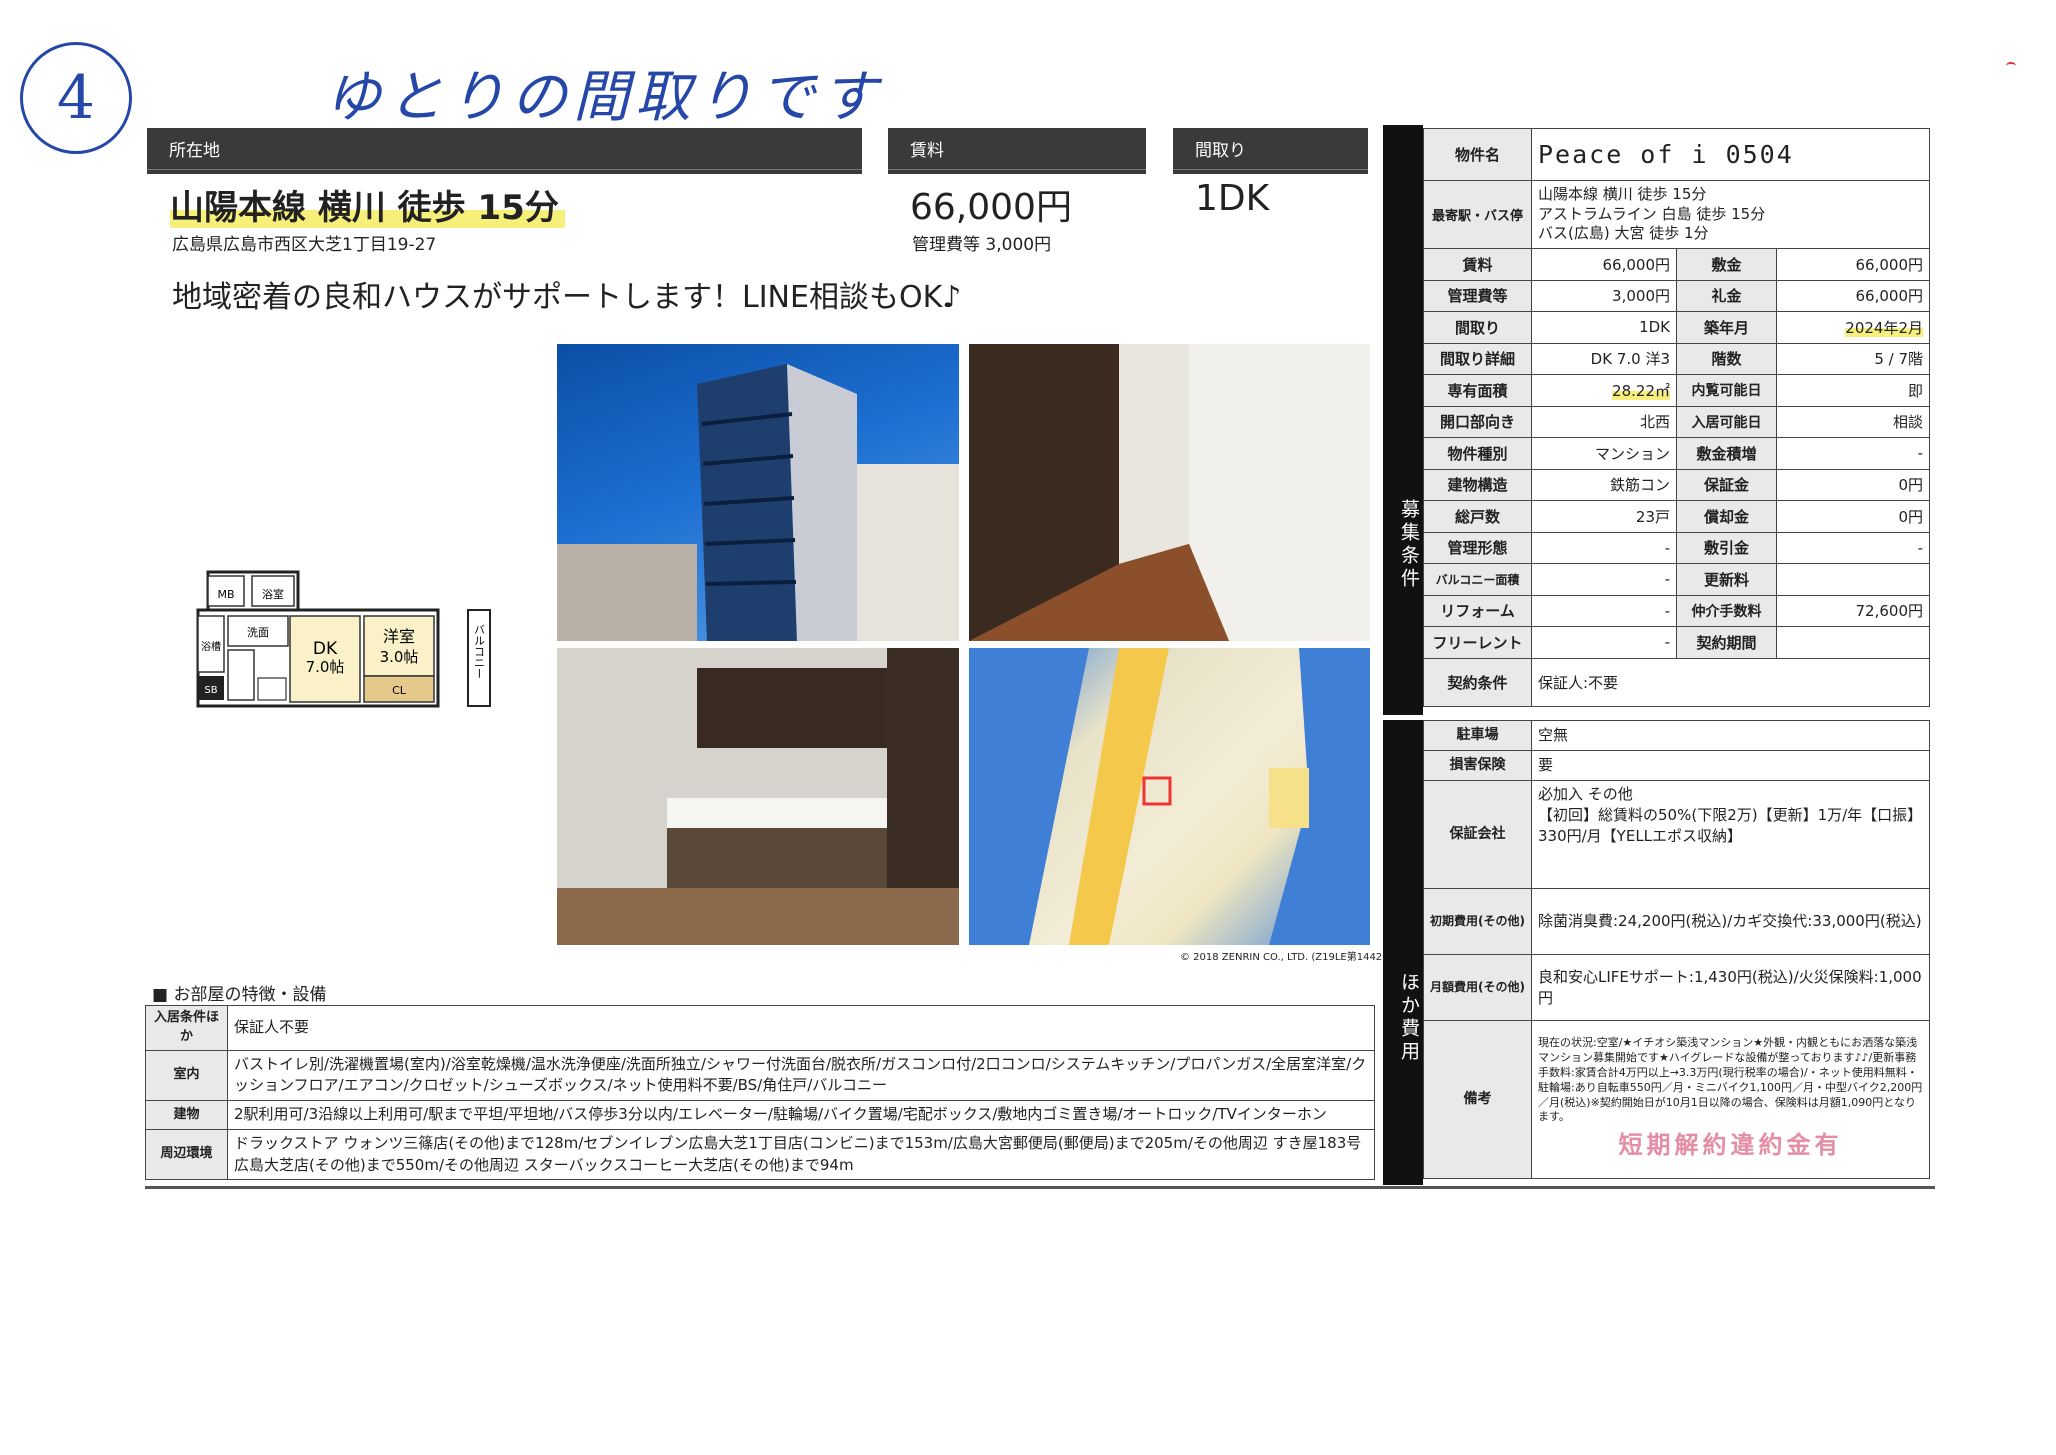 The image size is (2056, 1455). What do you see at coordinates (1726, 422) in the screenshot?
I see `grid-key-text: 入居可能日` at bounding box center [1726, 422].